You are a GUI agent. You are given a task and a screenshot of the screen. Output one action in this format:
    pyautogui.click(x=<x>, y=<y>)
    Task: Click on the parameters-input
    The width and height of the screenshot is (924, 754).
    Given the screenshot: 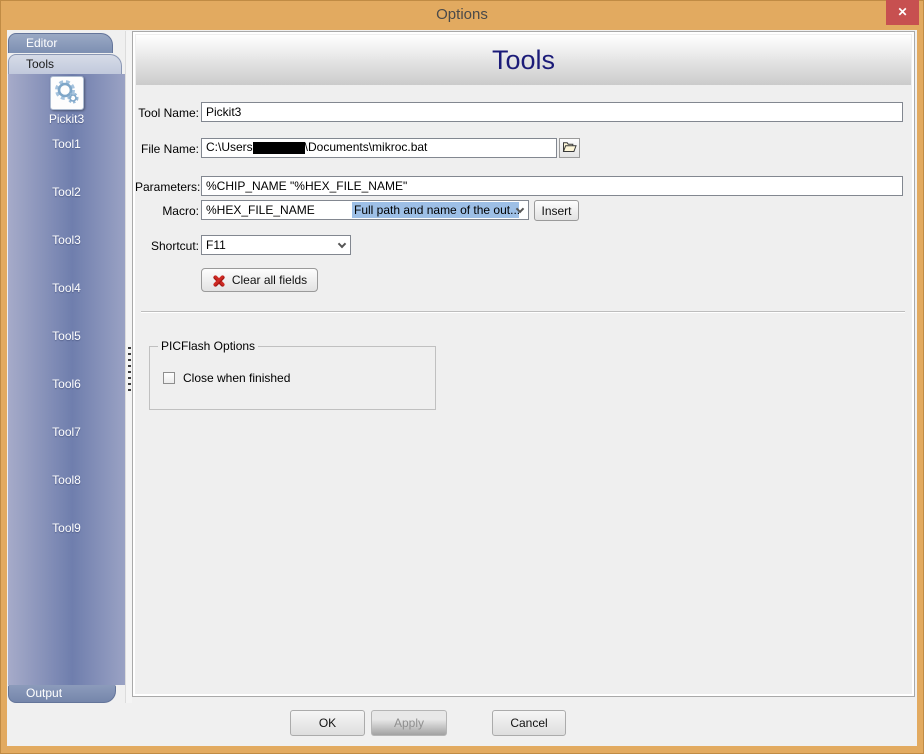 What is the action you would take?
    pyautogui.click(x=552, y=186)
    